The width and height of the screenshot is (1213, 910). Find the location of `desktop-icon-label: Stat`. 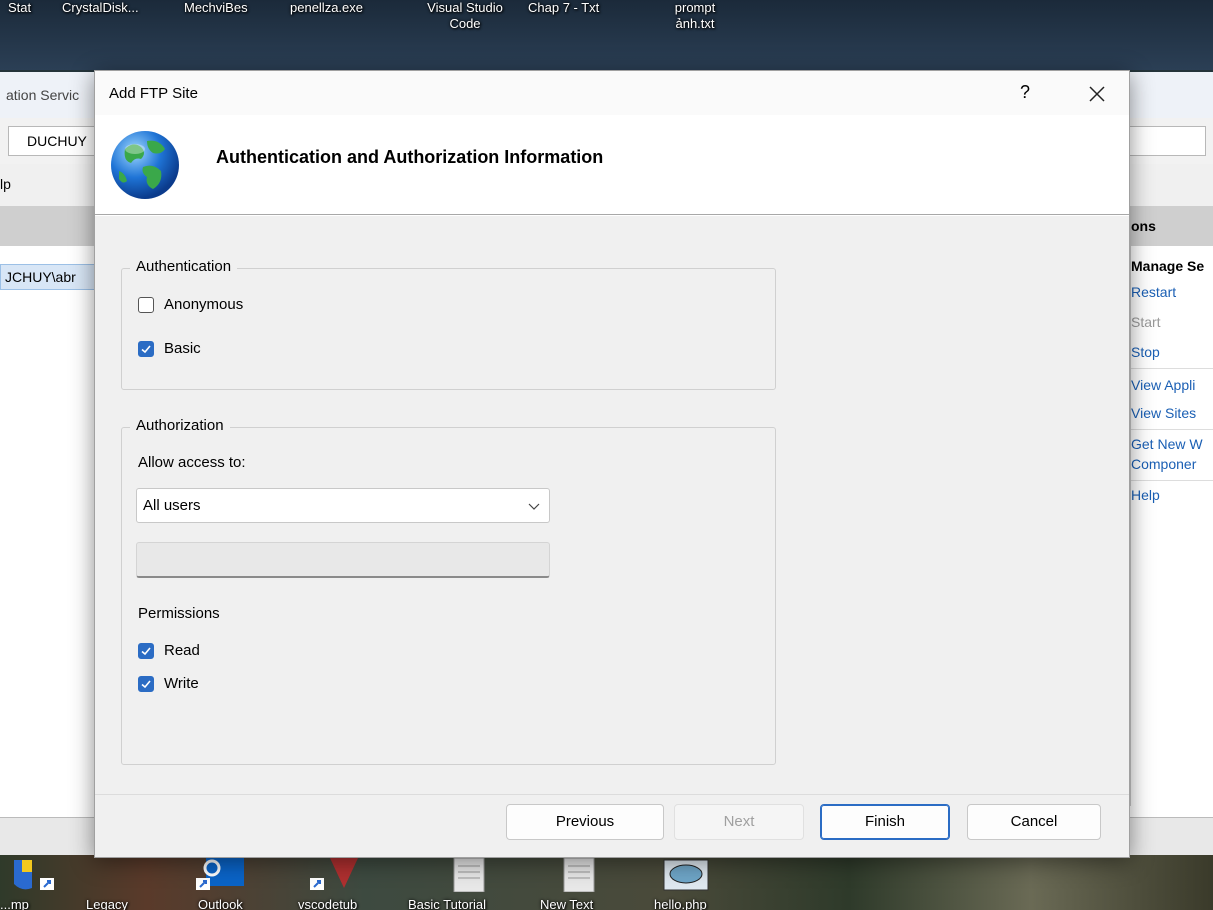

desktop-icon-label: Stat is located at coordinates (19, 8).